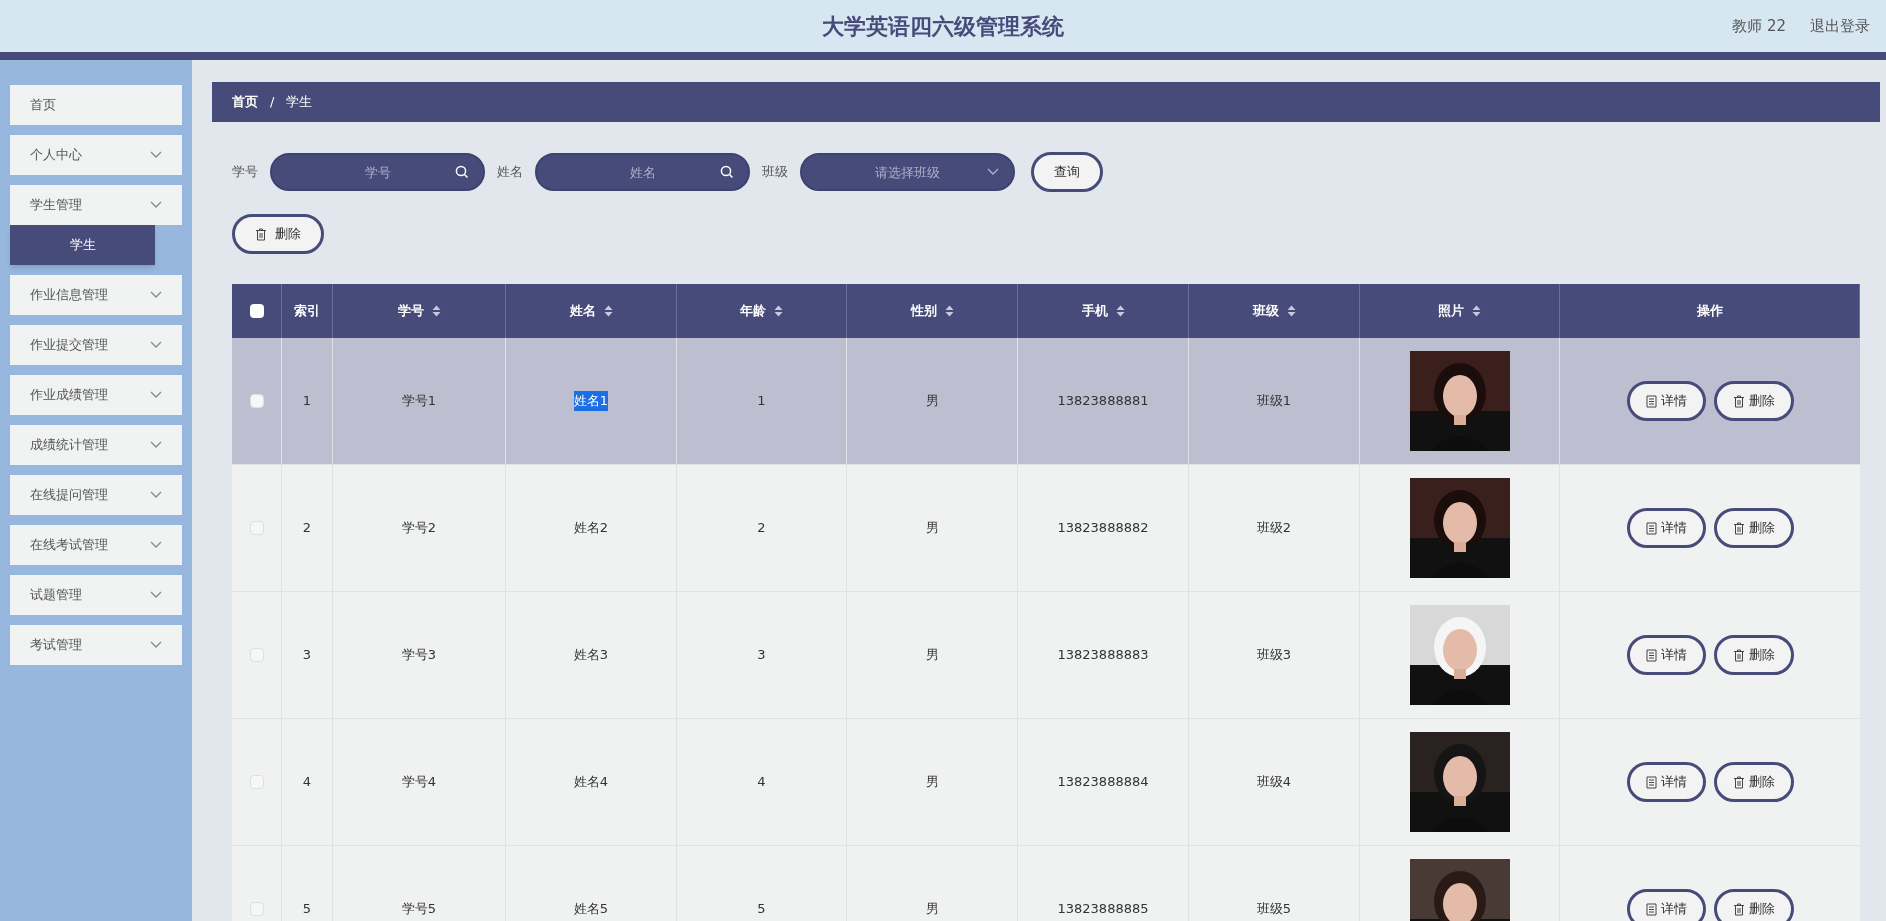 The height and width of the screenshot is (921, 1886). Describe the element at coordinates (96, 595) in the screenshot. I see `sidebar-item: 试题管理` at that location.